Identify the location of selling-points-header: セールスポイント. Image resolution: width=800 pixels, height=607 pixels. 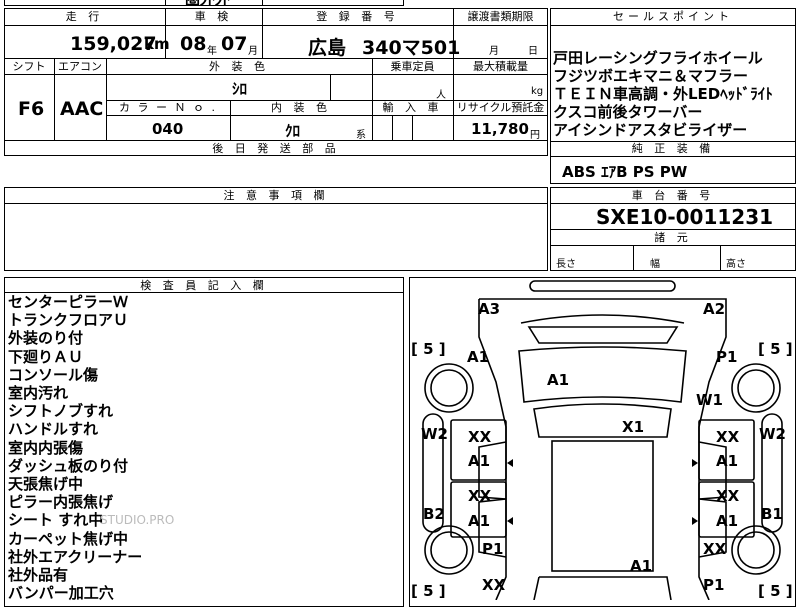
(673, 16).